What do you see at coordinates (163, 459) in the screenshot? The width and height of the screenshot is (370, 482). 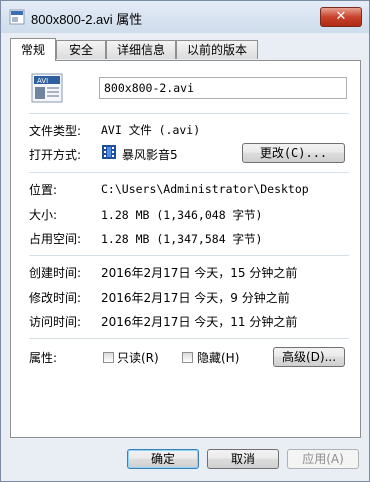 I see `ok-button: 确定` at bounding box center [163, 459].